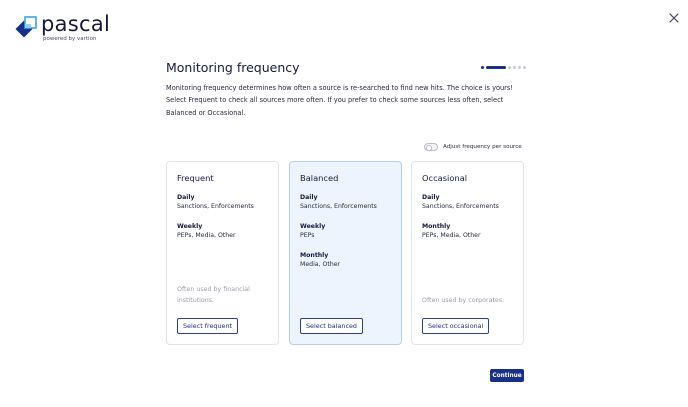 The width and height of the screenshot is (688, 407). What do you see at coordinates (307, 235) in the screenshot?
I see `frequency-sources: PEPs` at bounding box center [307, 235].